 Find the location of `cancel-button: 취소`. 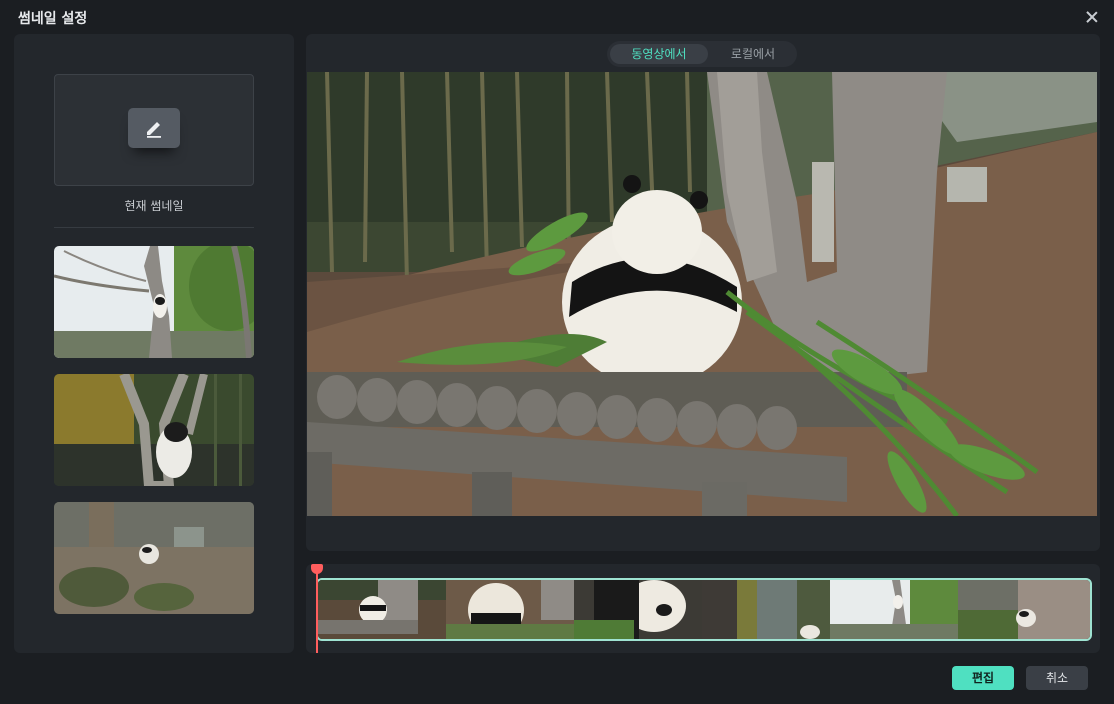

cancel-button: 취소 is located at coordinates (1057, 678).